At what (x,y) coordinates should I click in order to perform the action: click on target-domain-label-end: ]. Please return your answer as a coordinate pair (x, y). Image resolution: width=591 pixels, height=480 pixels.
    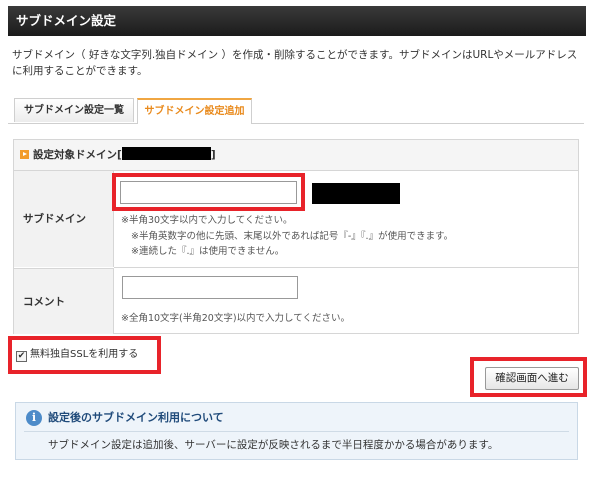
    Looking at the image, I should click on (213, 155).